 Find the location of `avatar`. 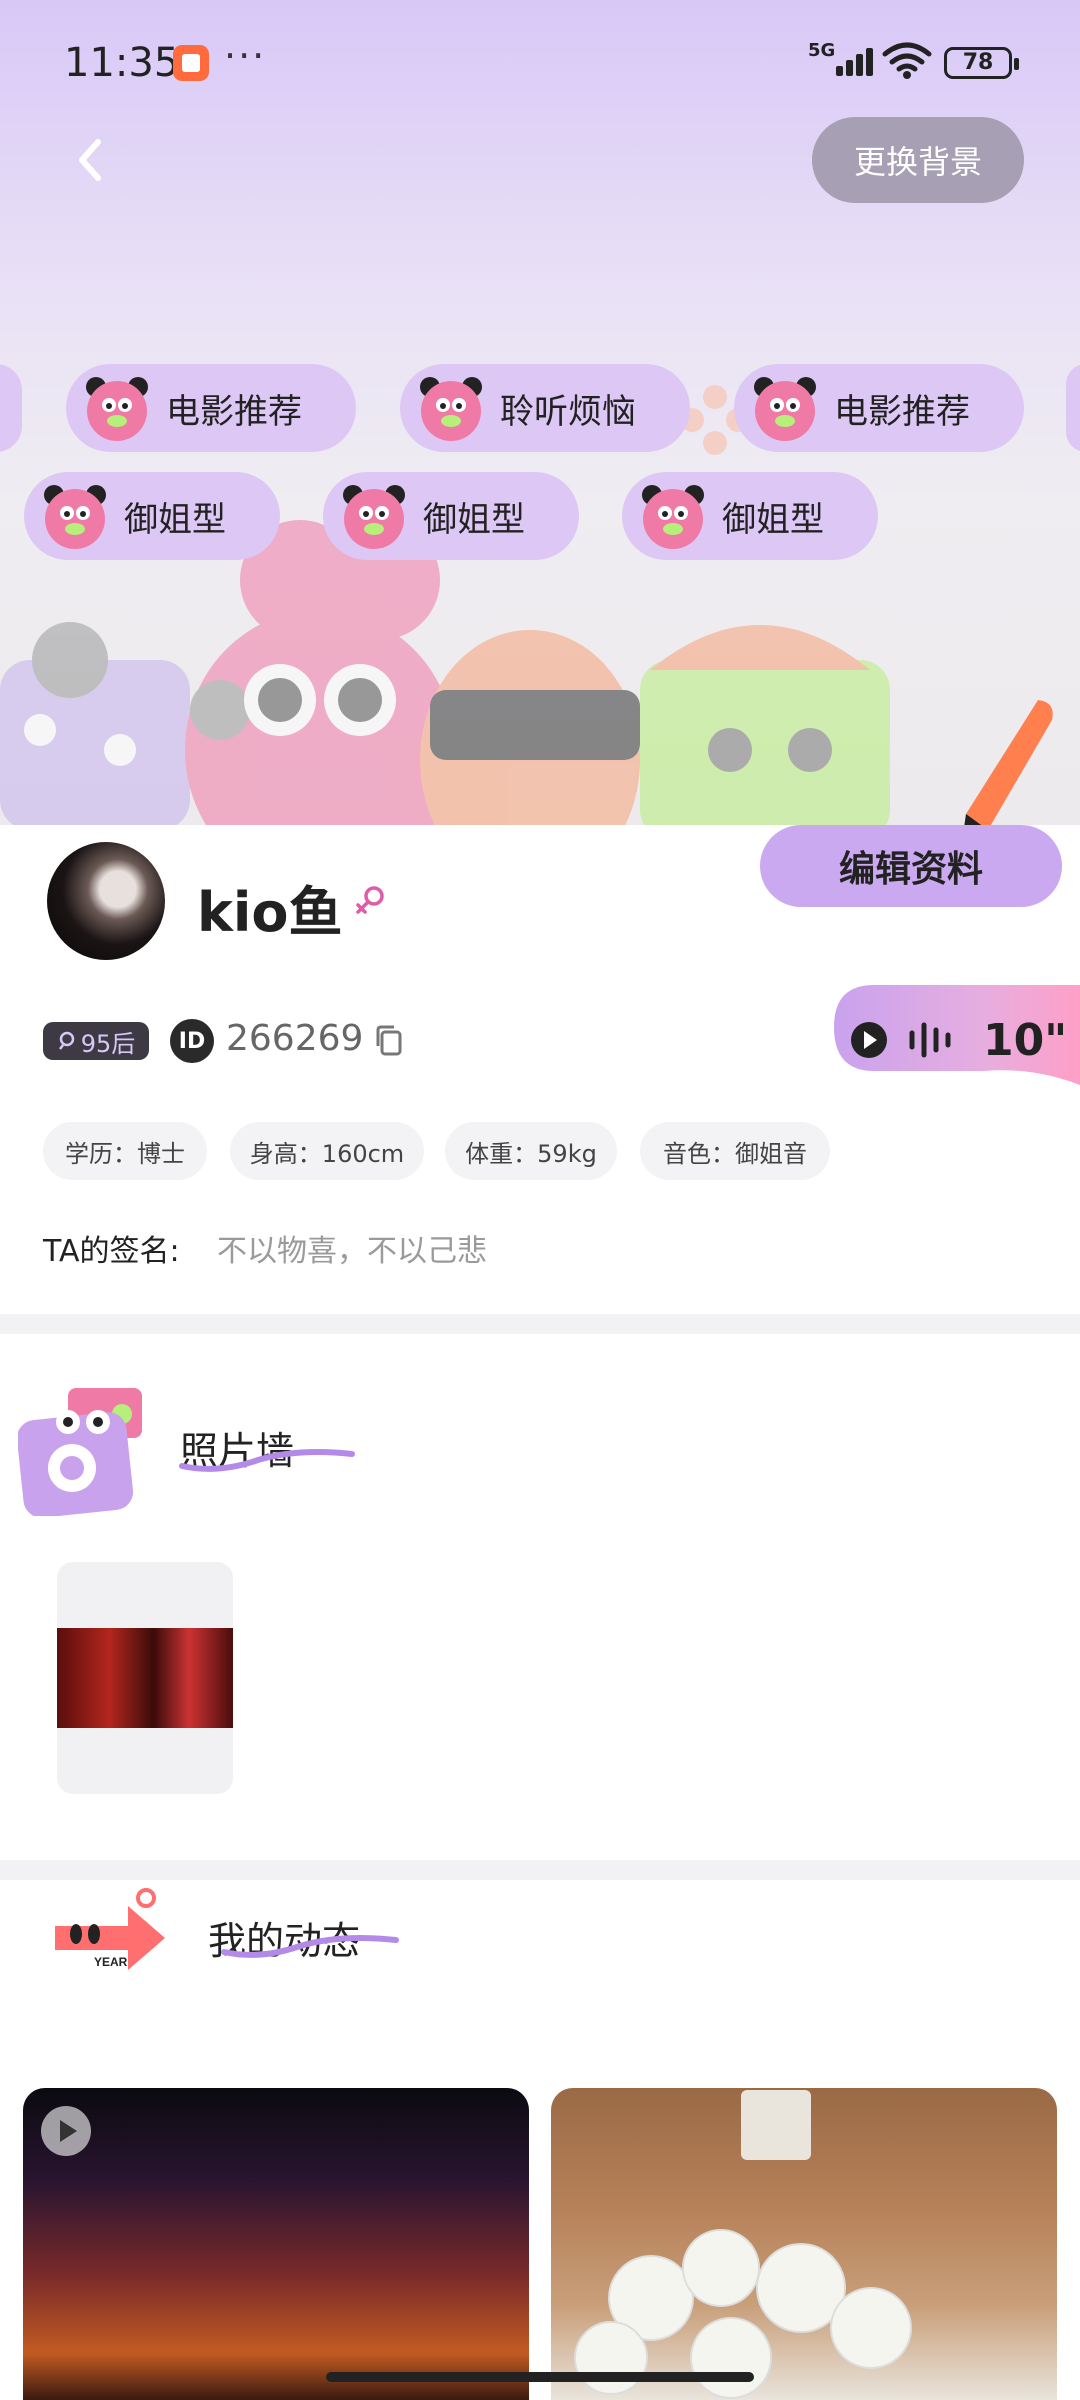

avatar is located at coordinates (106, 901).